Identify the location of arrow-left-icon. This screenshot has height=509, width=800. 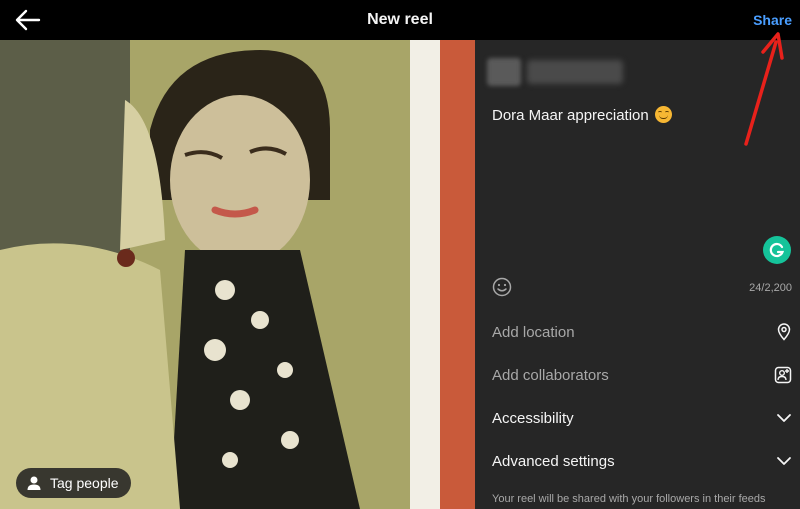
(28, 20).